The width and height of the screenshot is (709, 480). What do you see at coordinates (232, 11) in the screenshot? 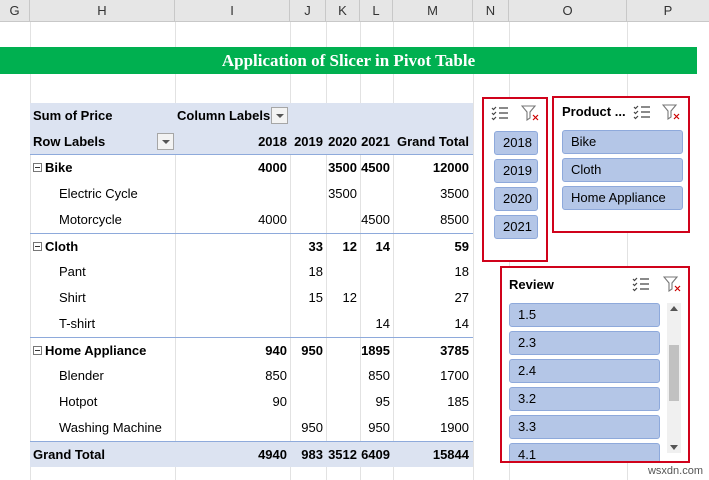
I see `column-header-i: I` at bounding box center [232, 11].